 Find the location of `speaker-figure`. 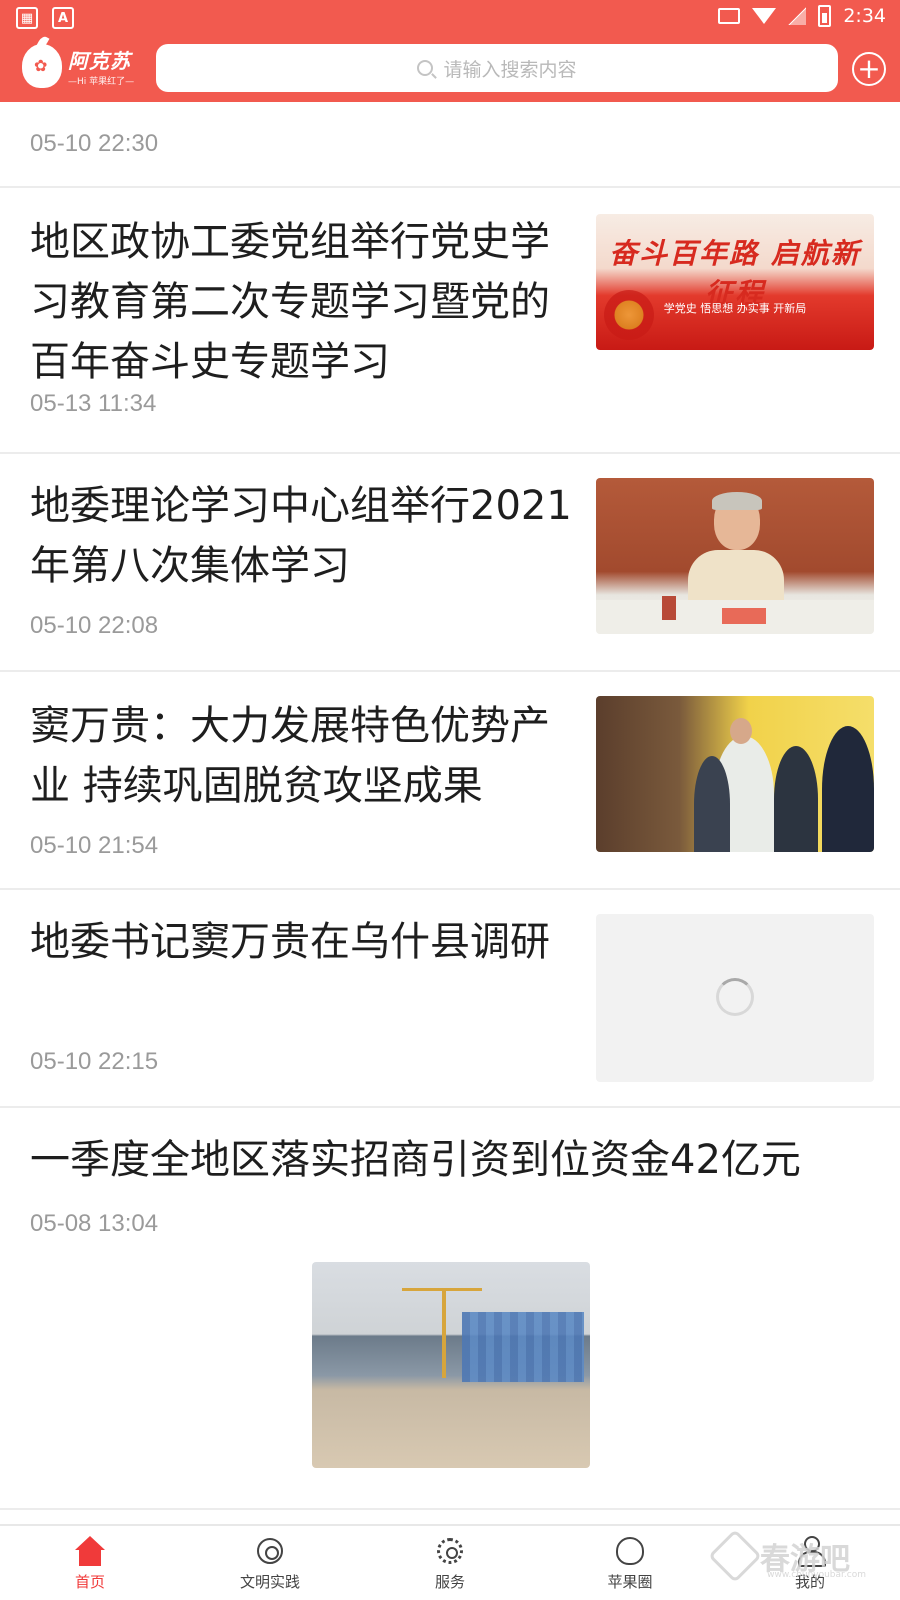

speaker-figure is located at coordinates (736, 551).